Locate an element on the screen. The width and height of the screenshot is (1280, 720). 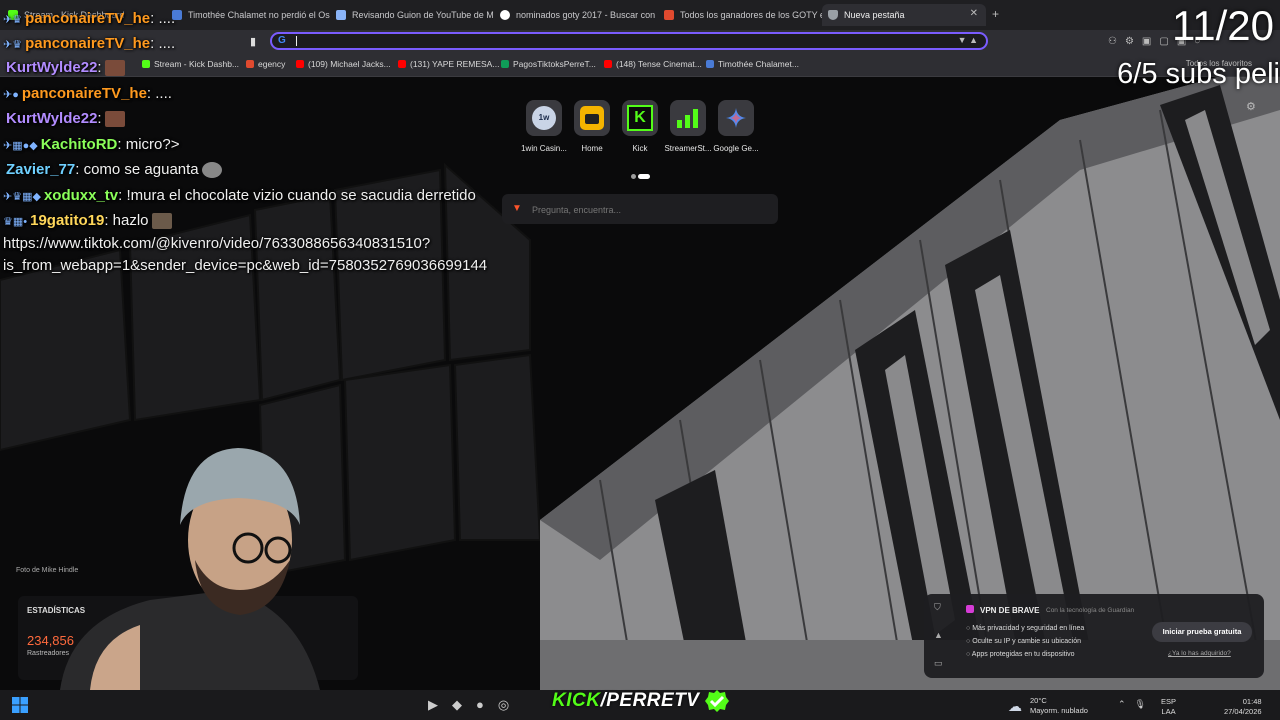
chat-message: KurtWylde22: is located at coordinates (64, 119).